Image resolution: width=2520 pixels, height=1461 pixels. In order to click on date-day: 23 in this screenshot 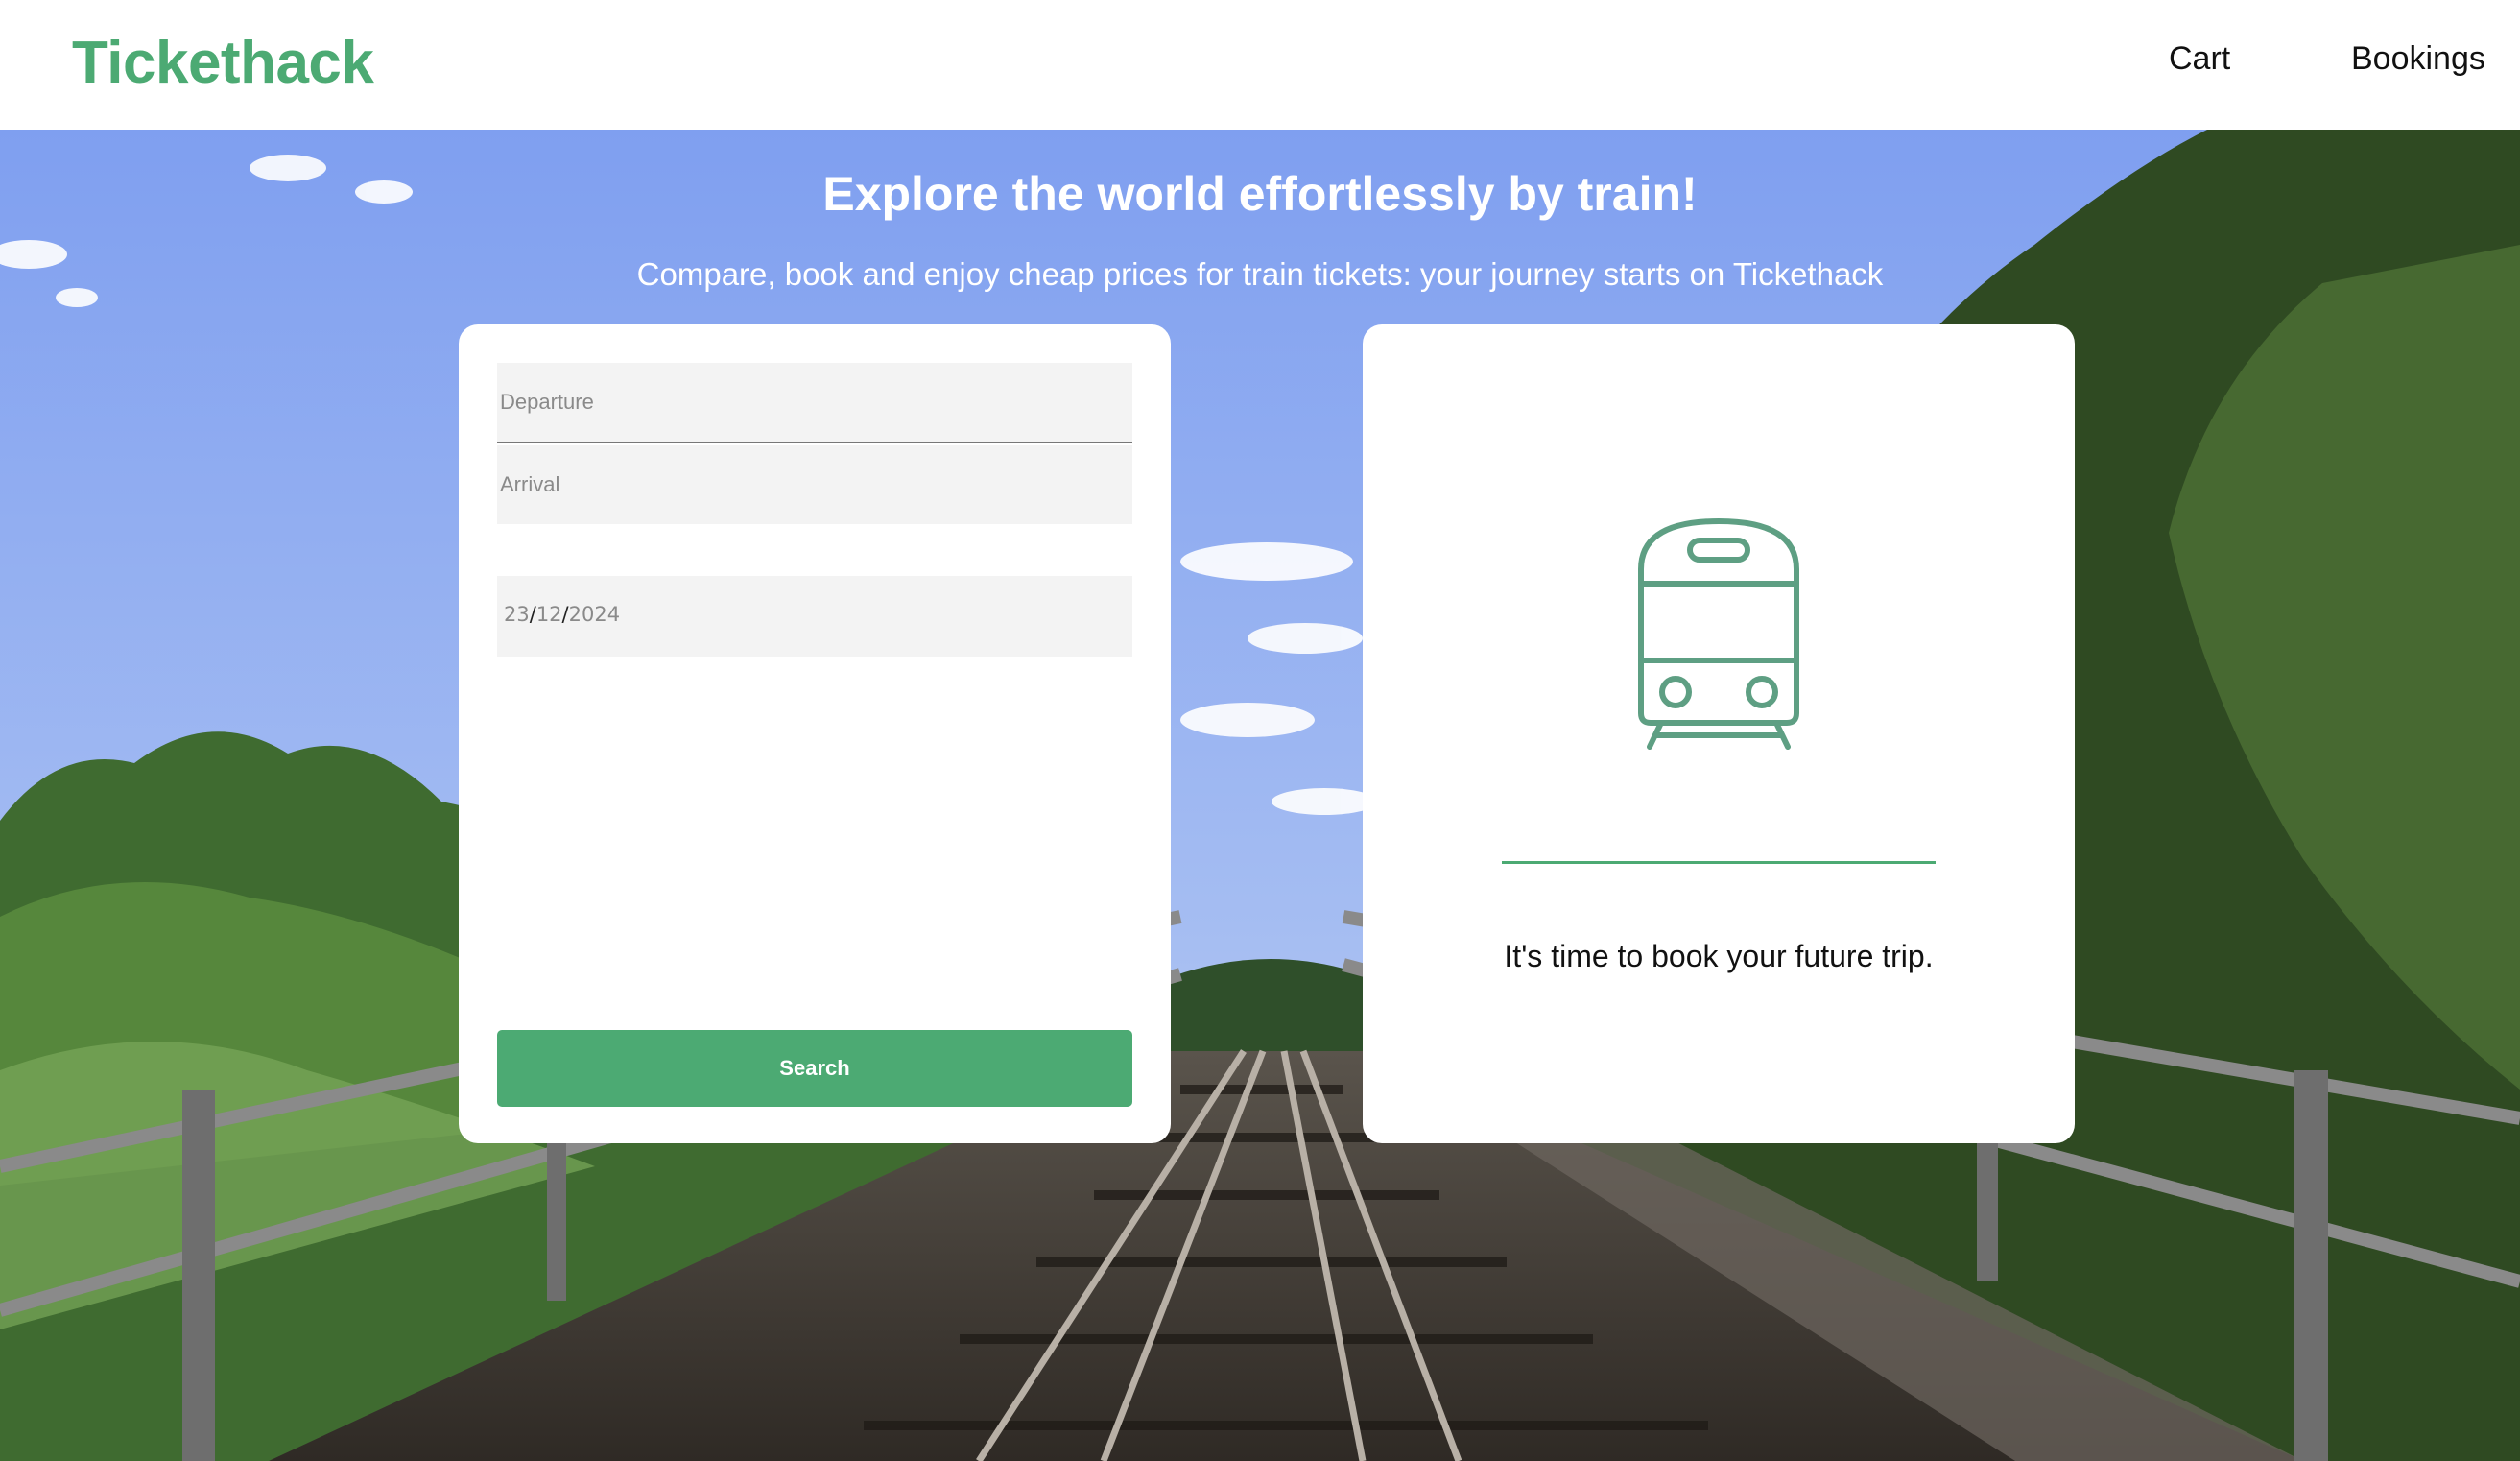, I will do `click(517, 614)`.